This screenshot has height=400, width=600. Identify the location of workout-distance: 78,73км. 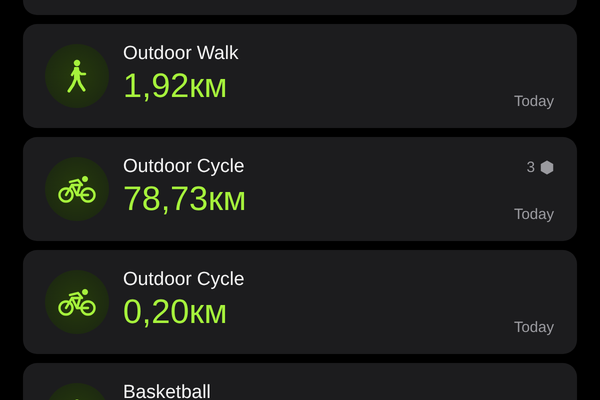
(185, 199).